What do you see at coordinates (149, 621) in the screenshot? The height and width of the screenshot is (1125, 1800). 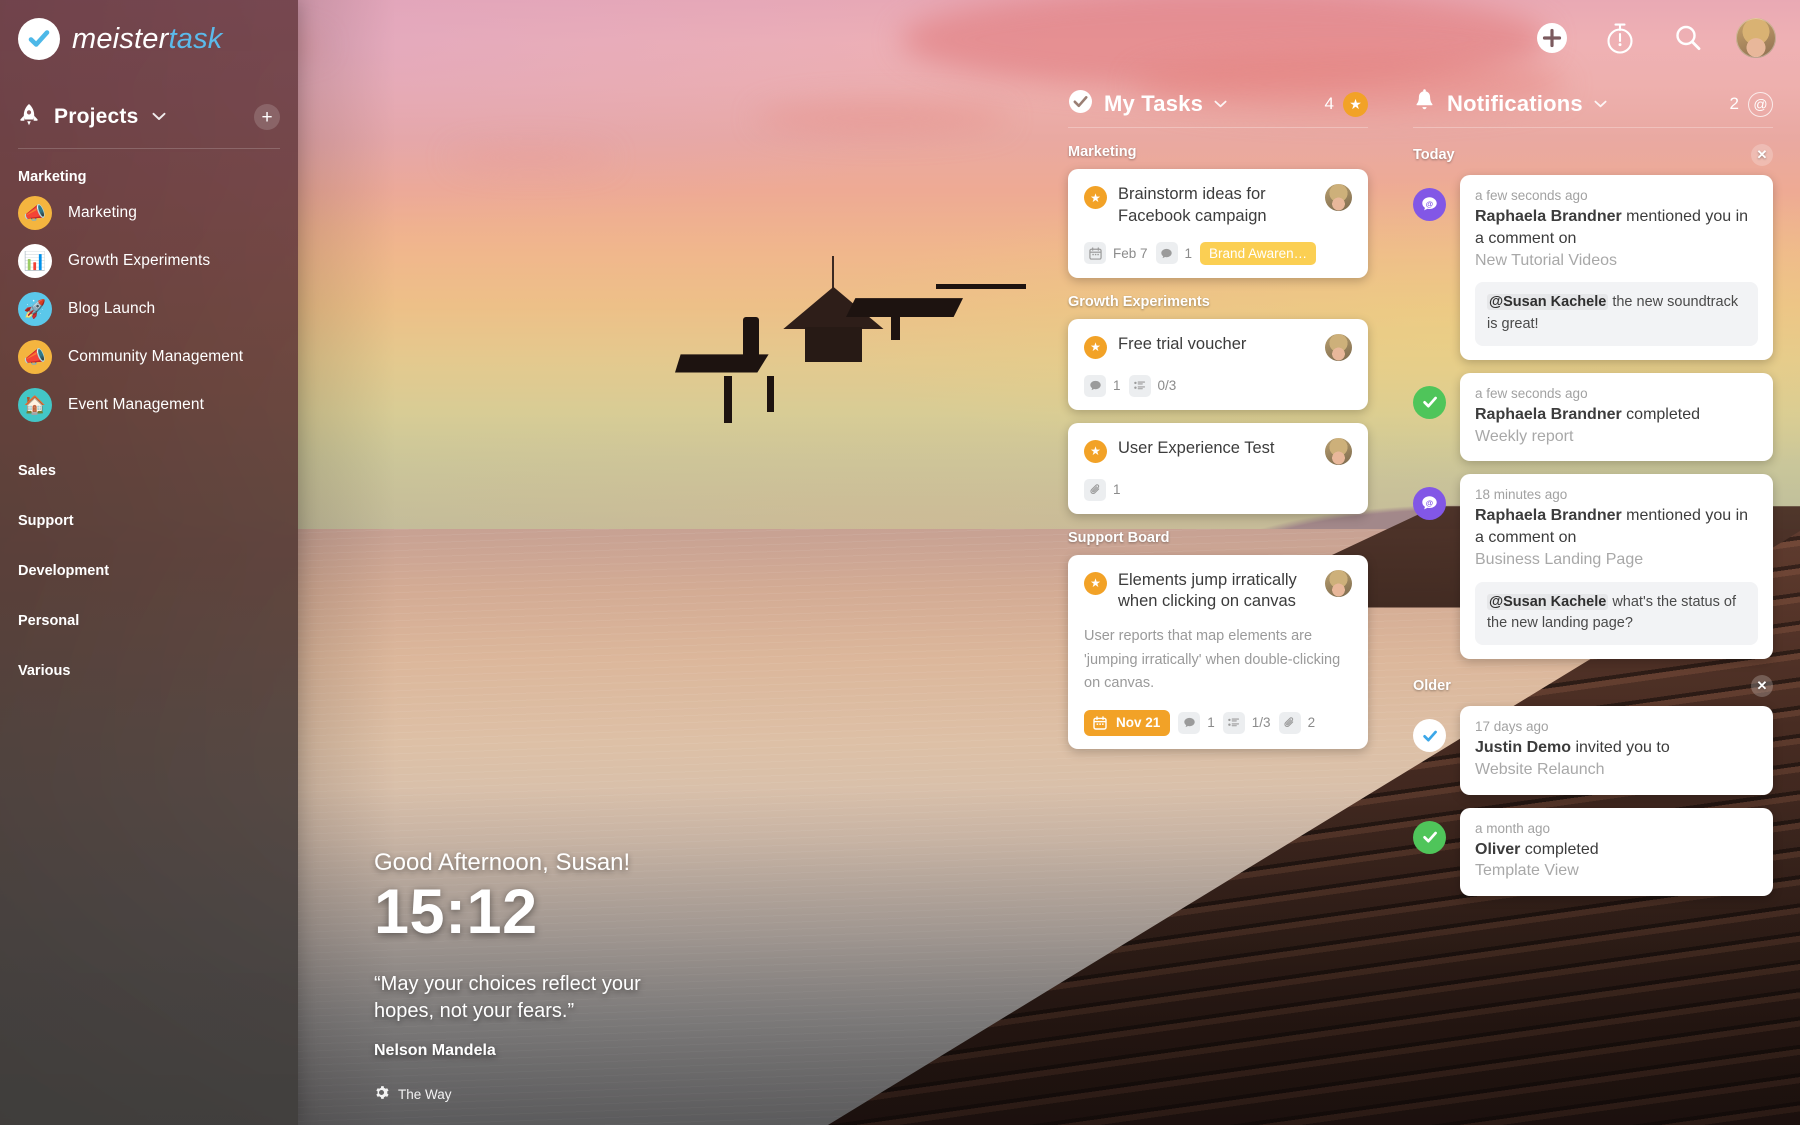 I see `sidebar-group-personal: Personal` at bounding box center [149, 621].